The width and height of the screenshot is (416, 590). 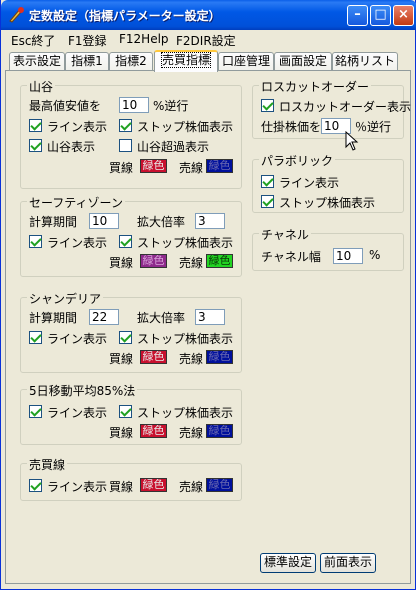 What do you see at coordinates (185, 243) in the screenshot?
I see `safety-stop-label: ストップ株価表示` at bounding box center [185, 243].